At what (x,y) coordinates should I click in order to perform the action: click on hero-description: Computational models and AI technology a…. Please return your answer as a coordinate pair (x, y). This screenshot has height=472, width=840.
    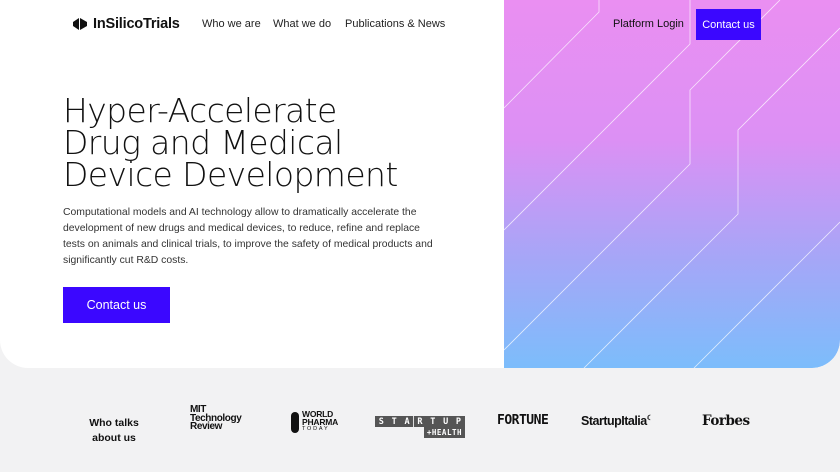
    Looking at the image, I should click on (248, 236).